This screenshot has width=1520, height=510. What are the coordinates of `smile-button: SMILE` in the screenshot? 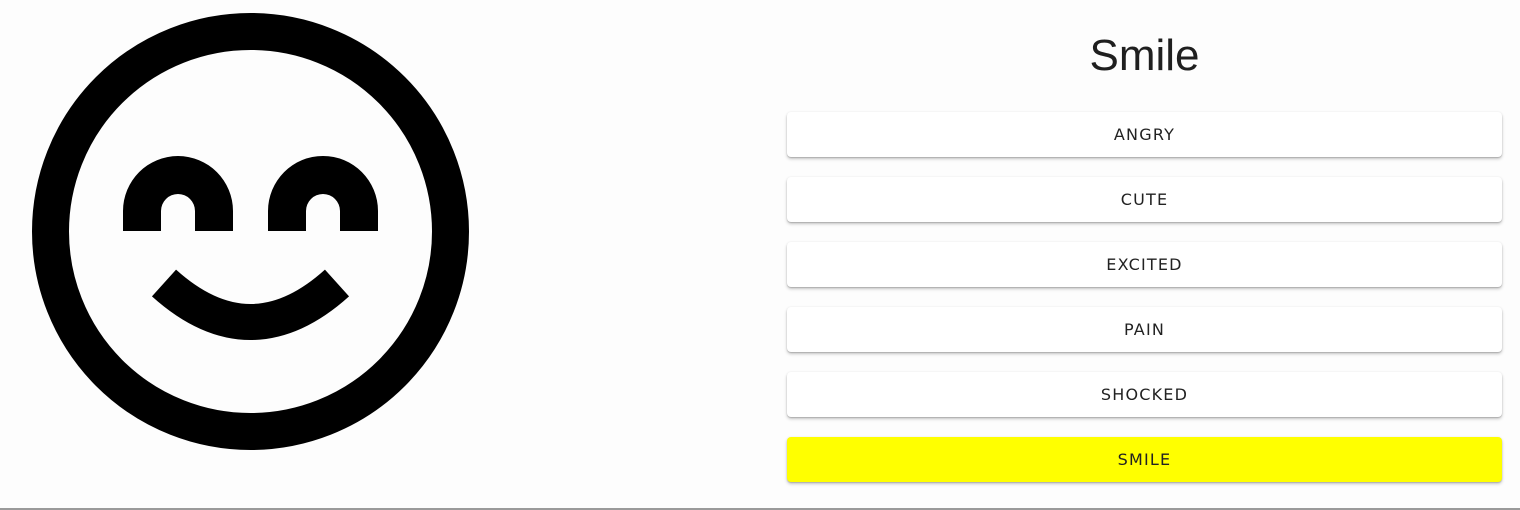 It's located at (1144, 459).